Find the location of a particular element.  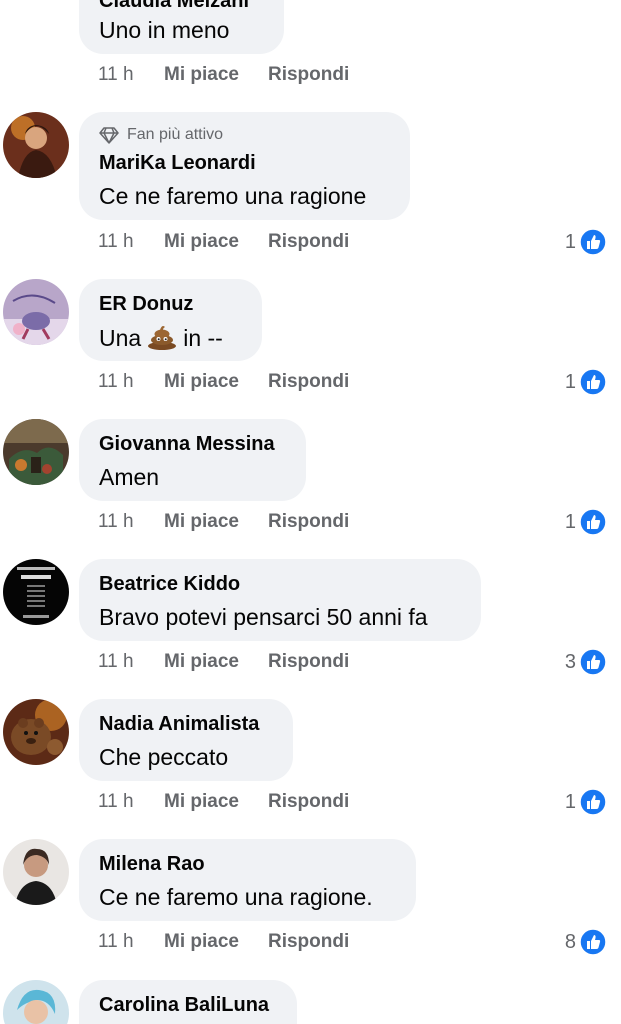

comment-author: Nadia Animalista is located at coordinates (179, 724).